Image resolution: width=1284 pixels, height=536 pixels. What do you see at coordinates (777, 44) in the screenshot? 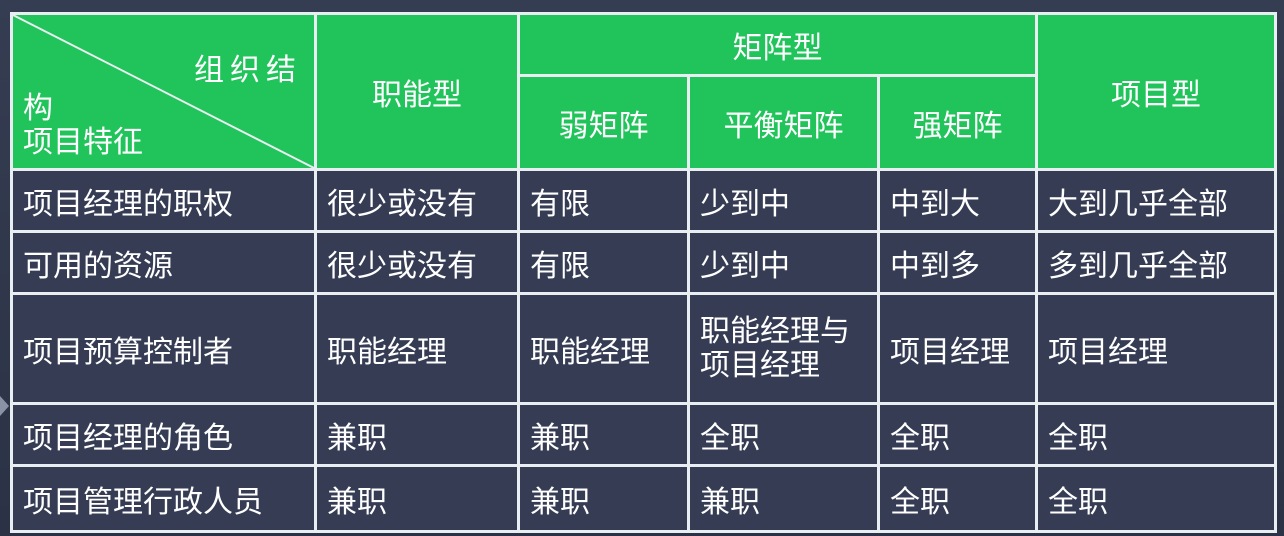
I see `header-matrix: 矩阵型` at bounding box center [777, 44].